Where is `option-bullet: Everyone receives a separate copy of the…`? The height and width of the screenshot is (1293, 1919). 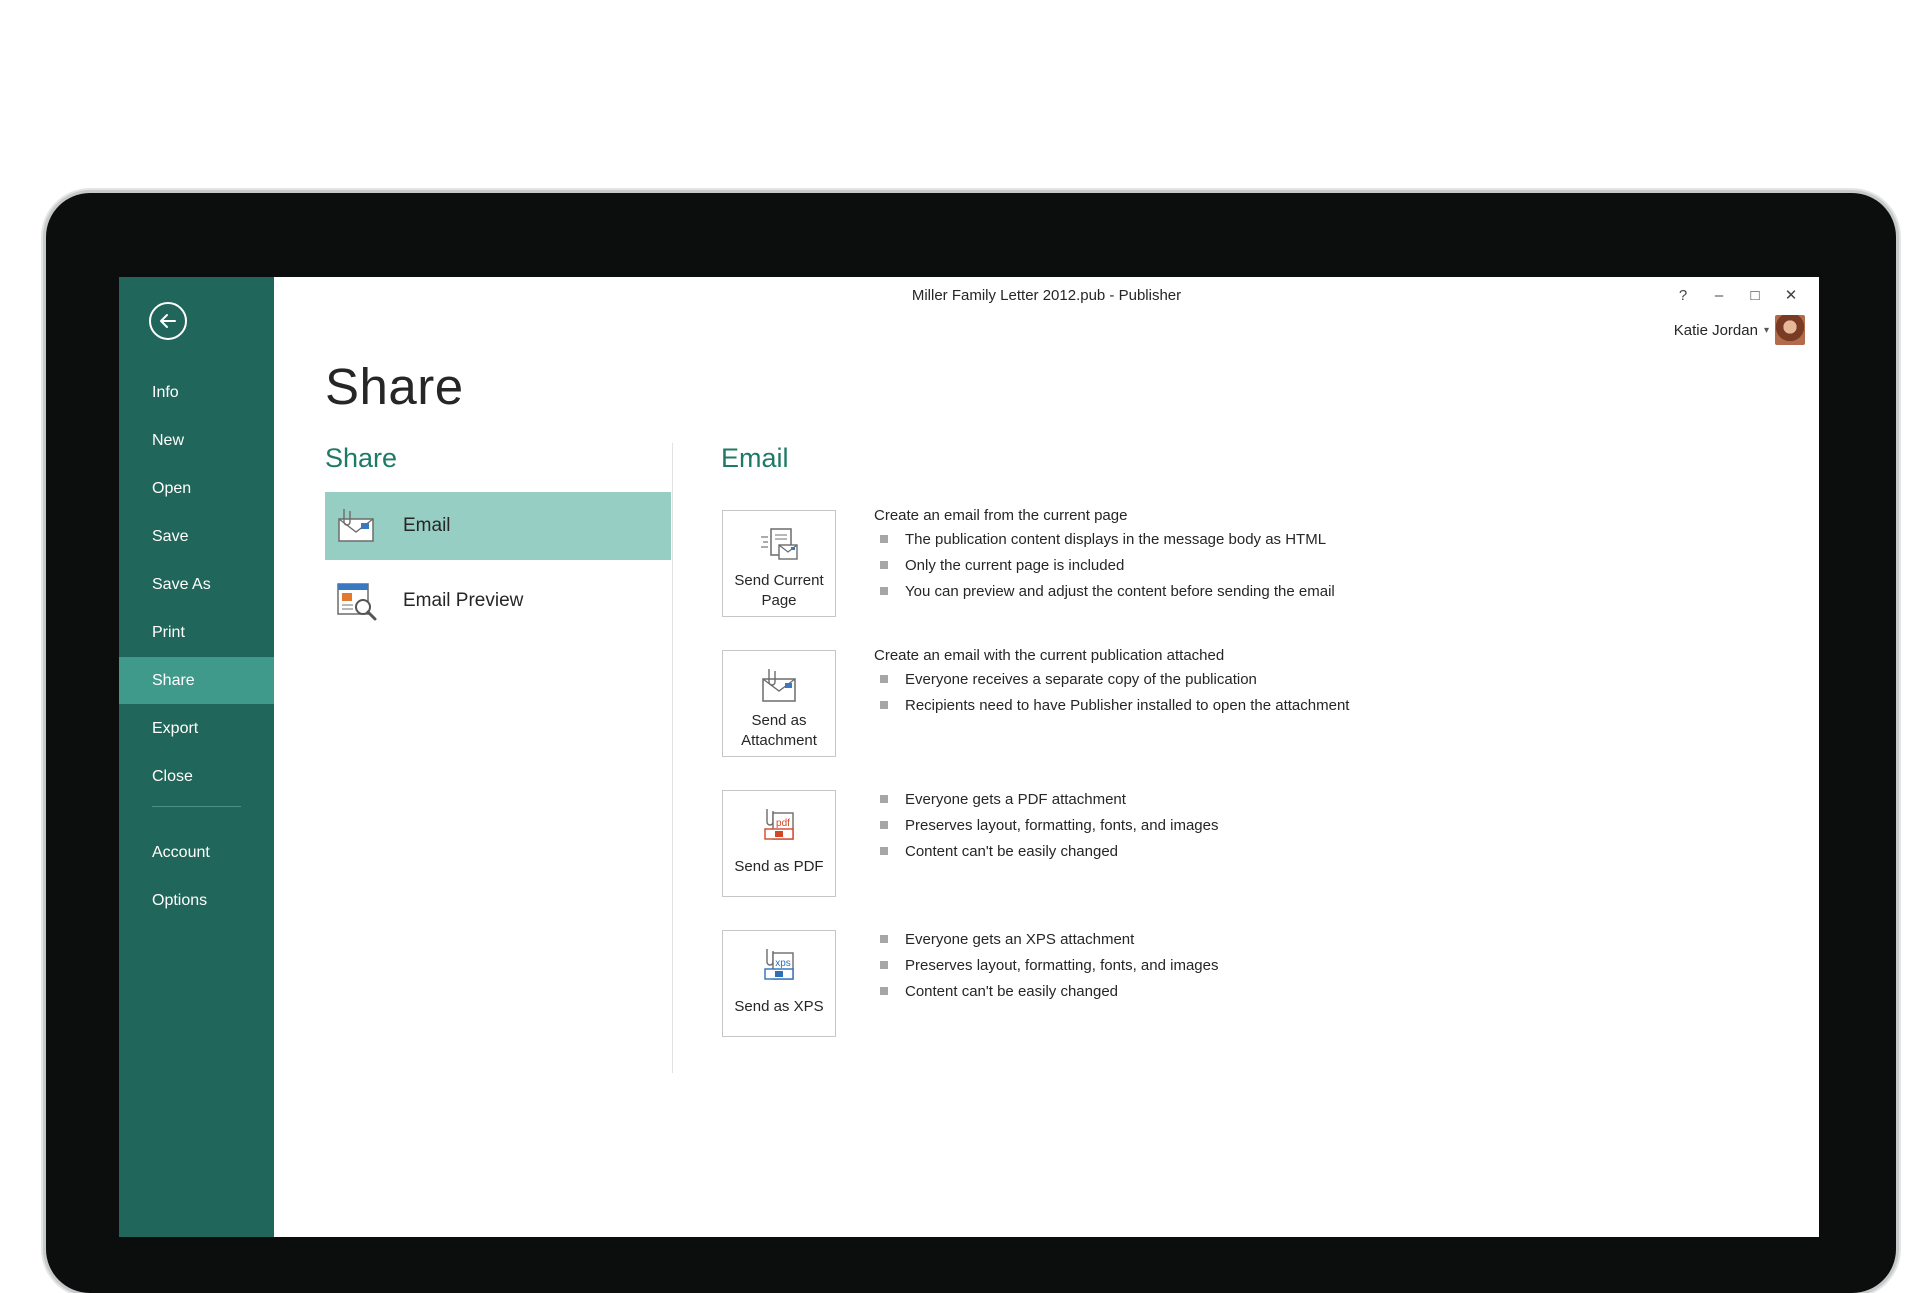 option-bullet: Everyone receives a separate copy of the… is located at coordinates (1111, 682).